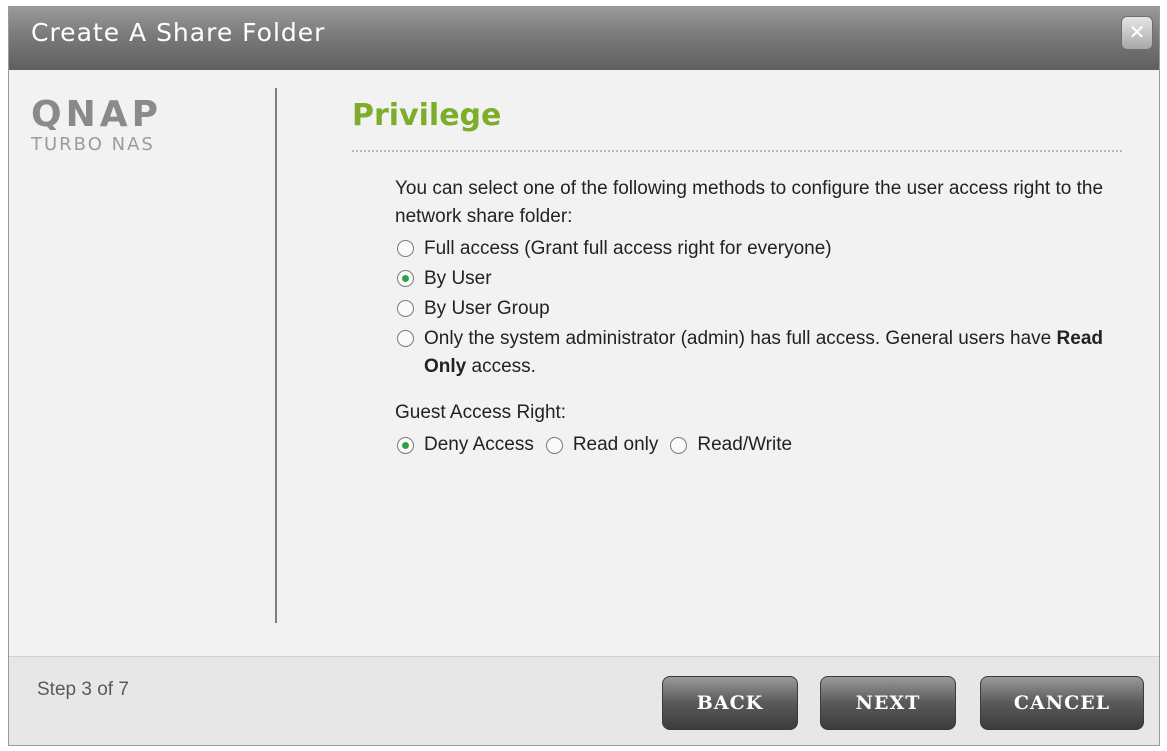  Describe the element at coordinates (730, 703) in the screenshot. I see `back-button: BACK` at that location.